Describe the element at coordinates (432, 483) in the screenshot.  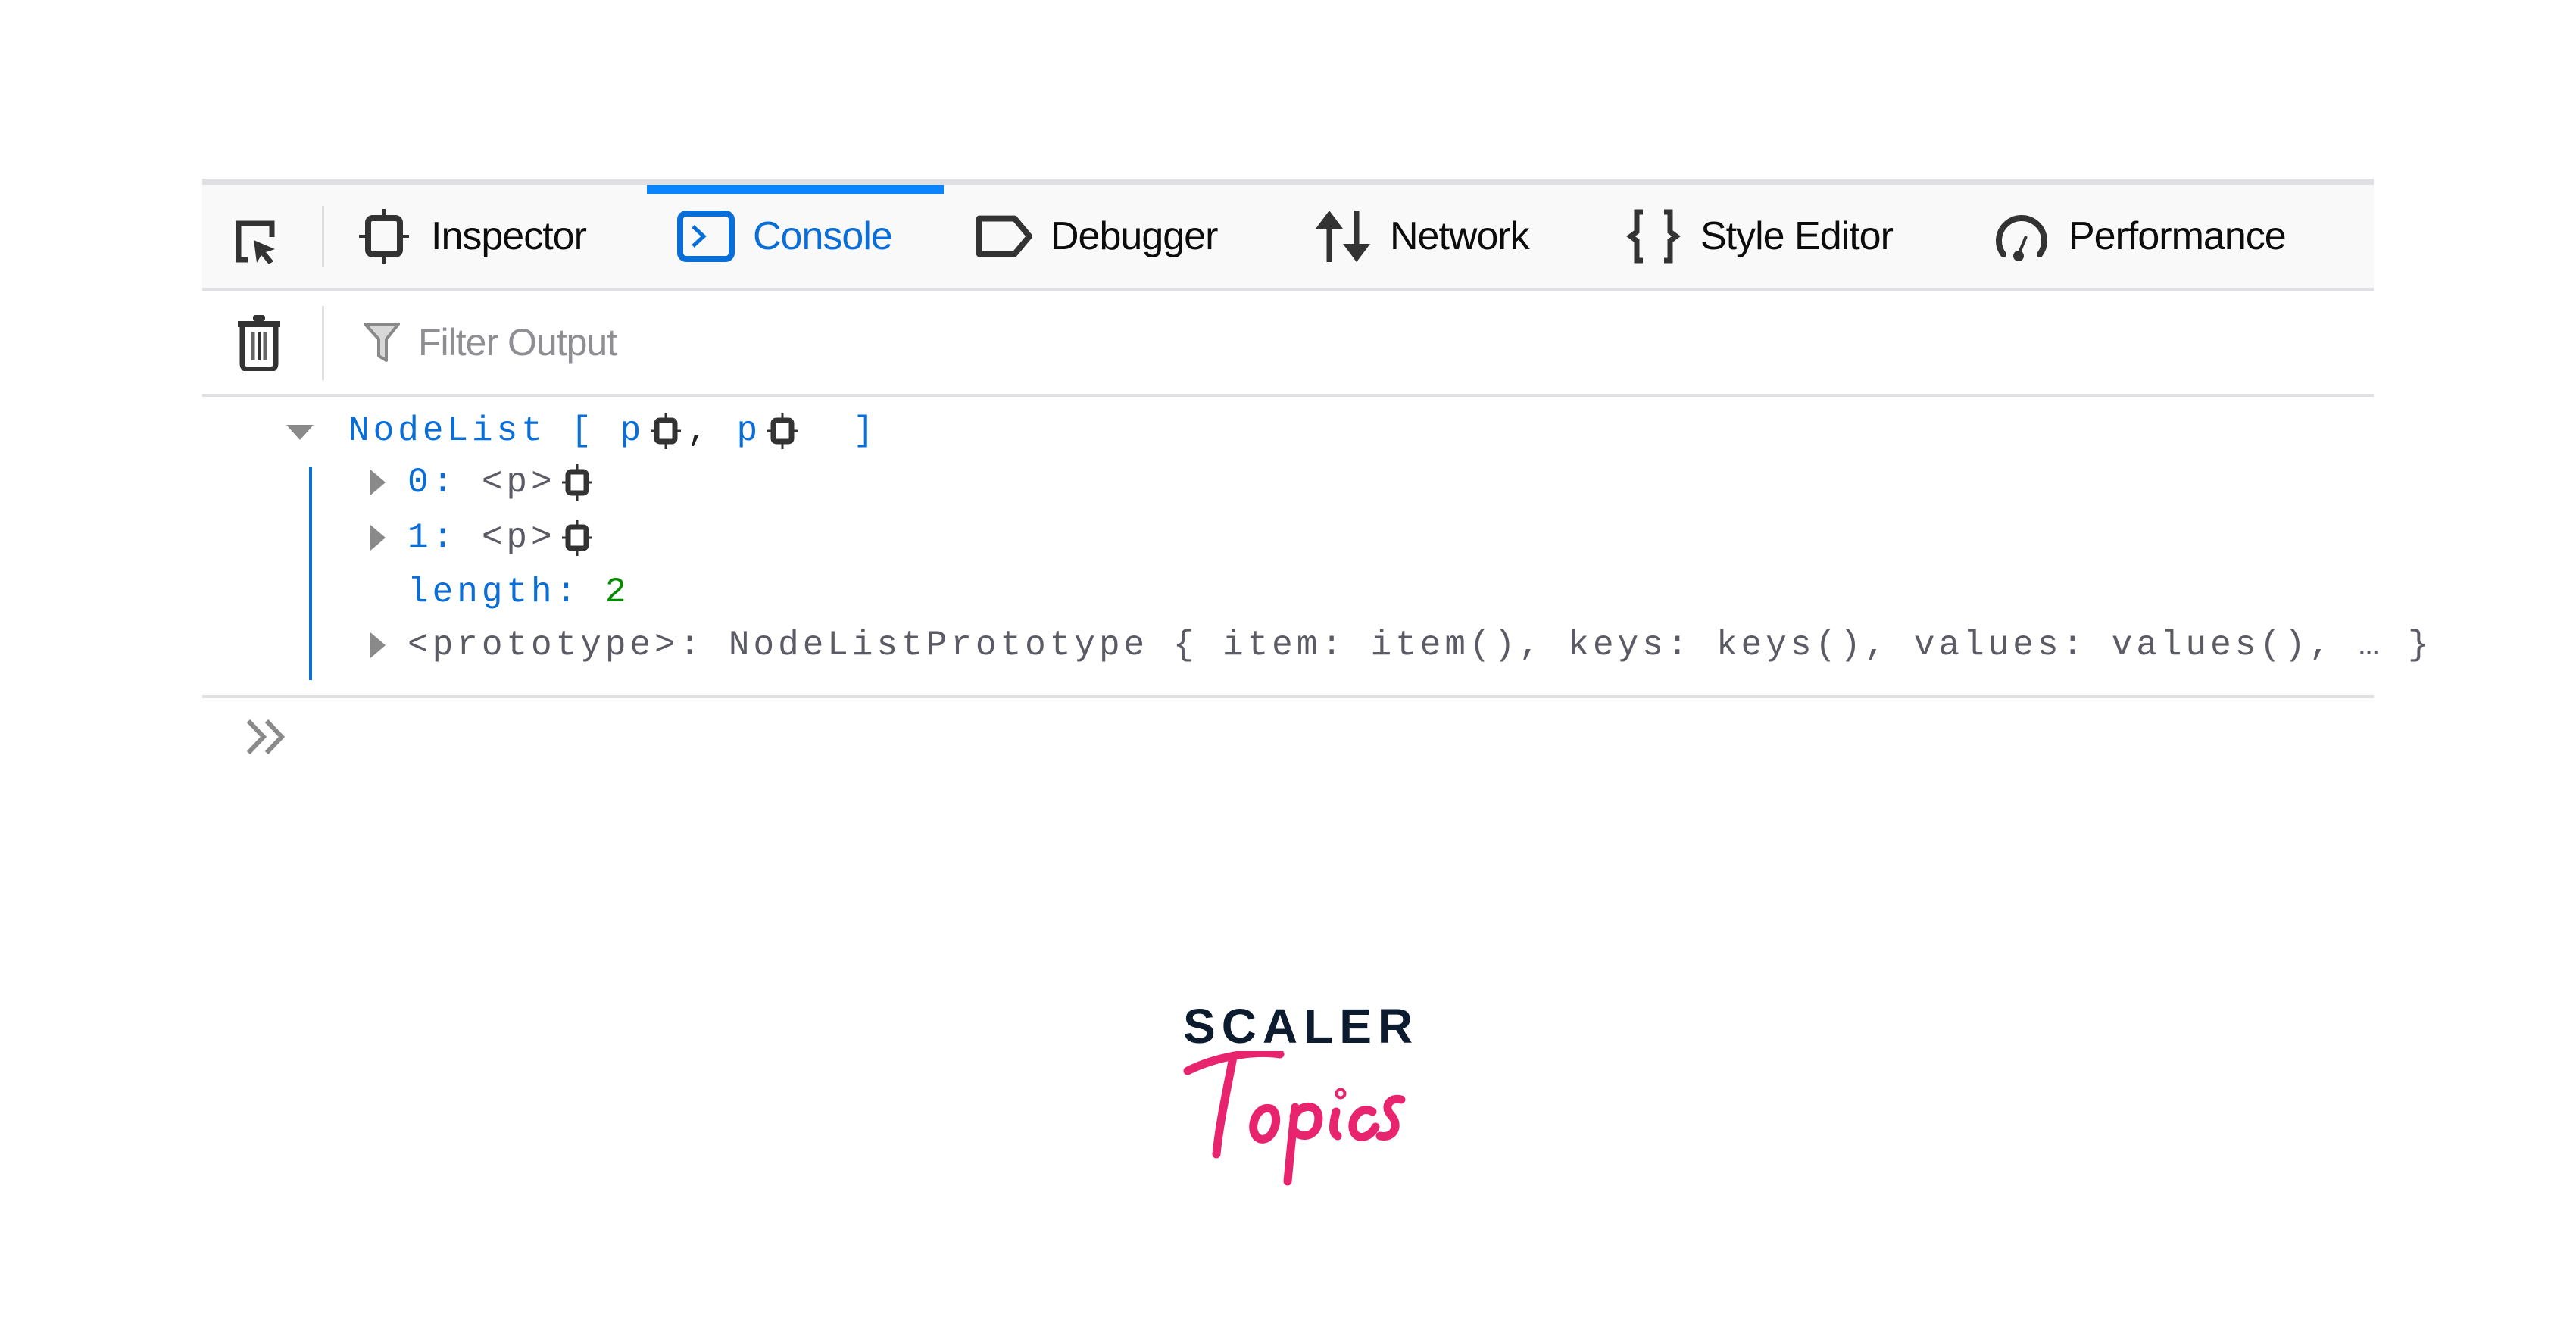
I see `entry-key: 0:` at that location.